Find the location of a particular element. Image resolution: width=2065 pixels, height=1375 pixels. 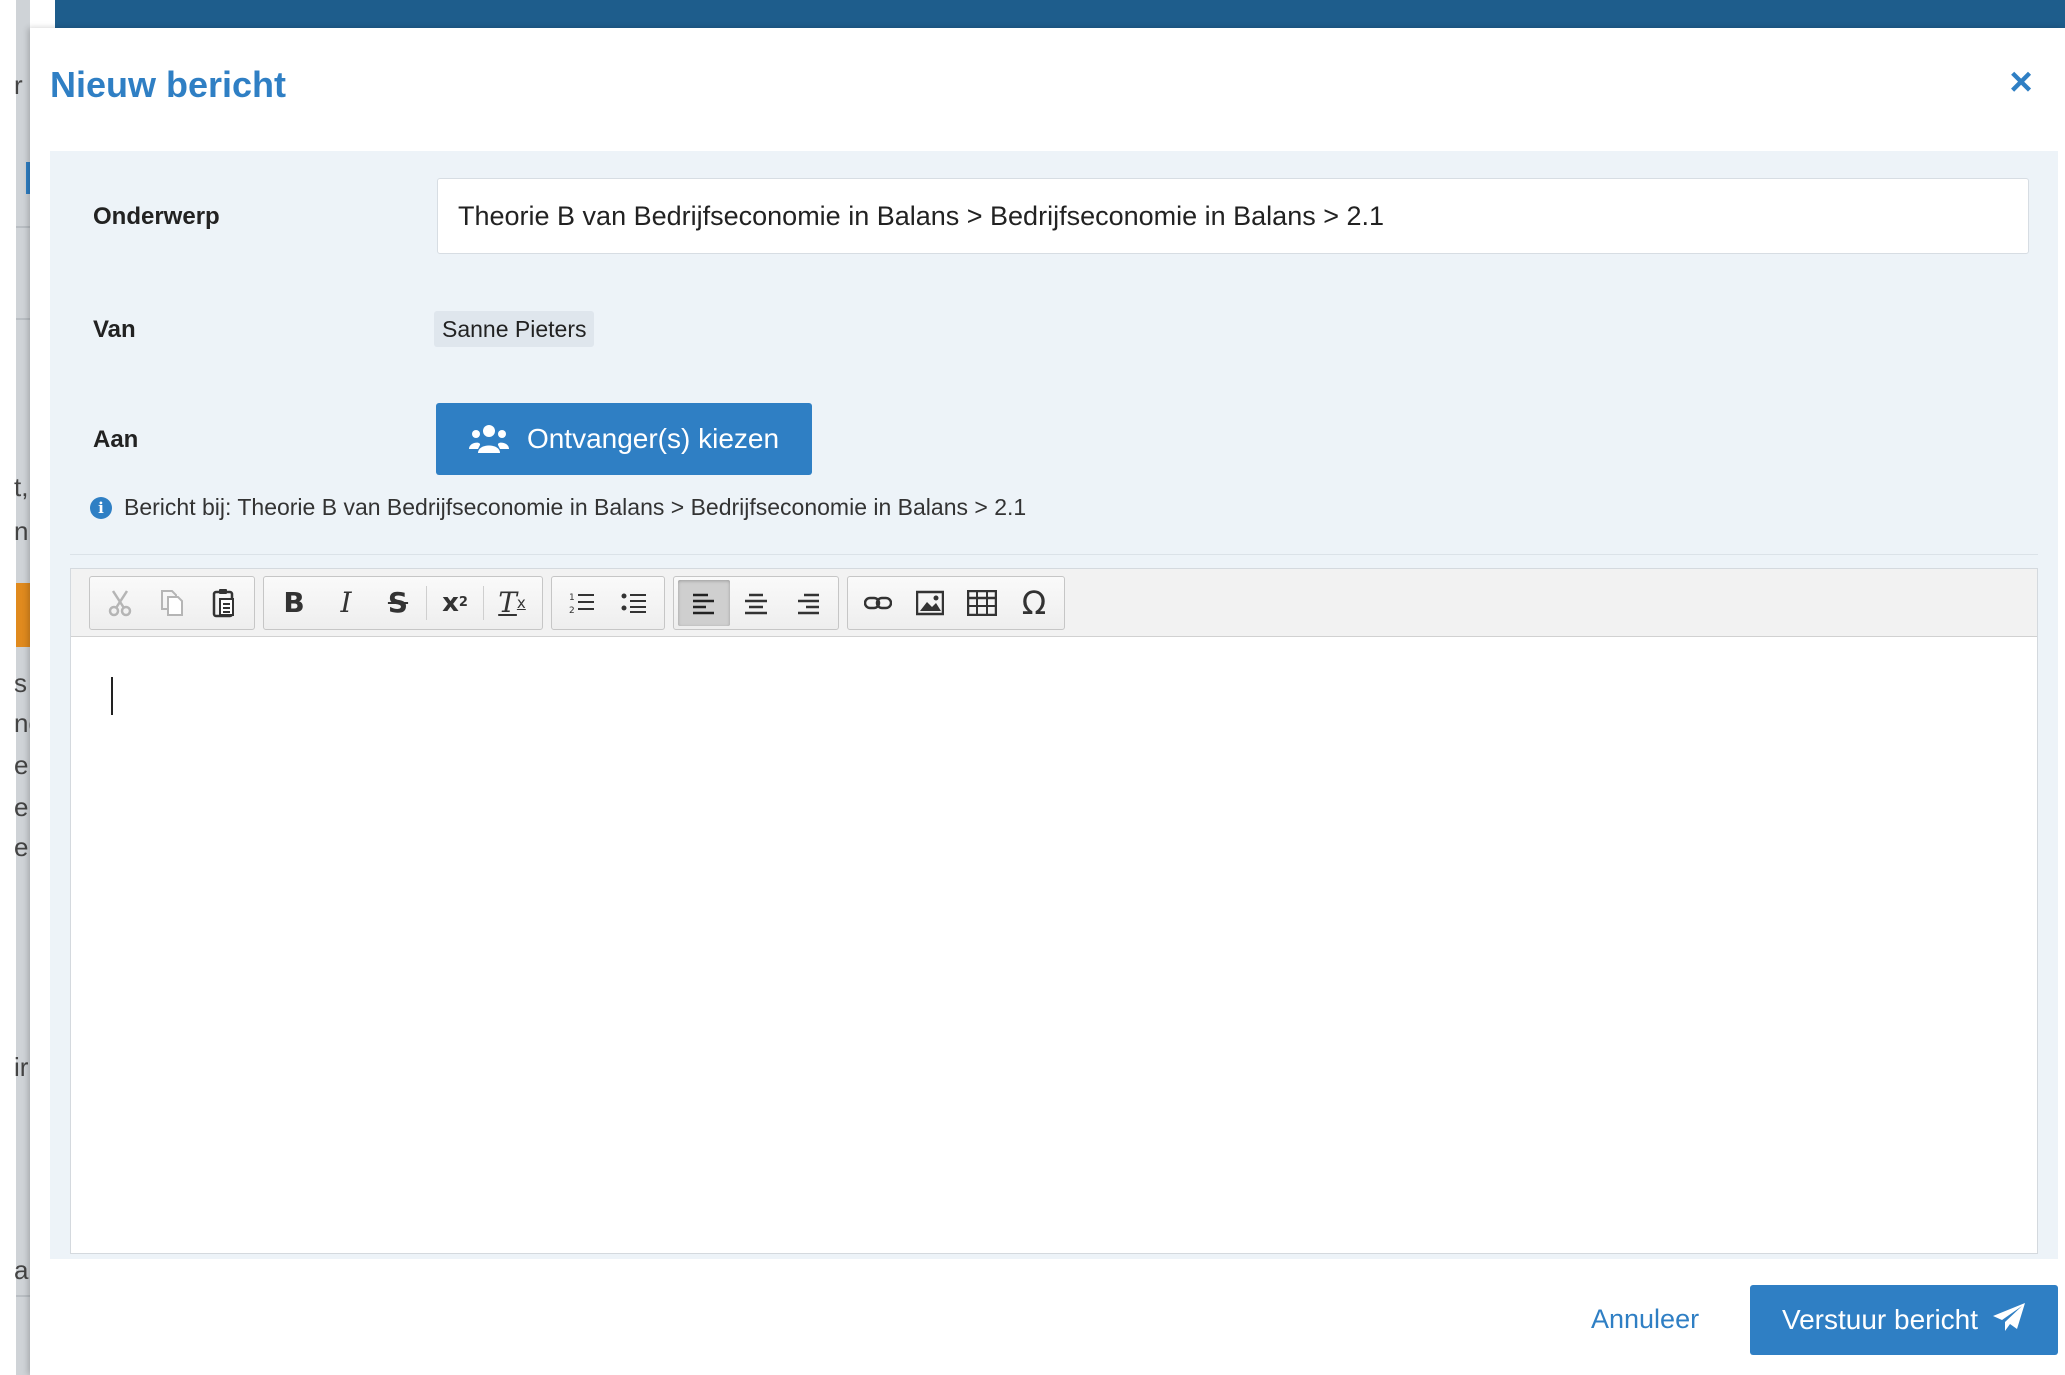

users-icon is located at coordinates (488, 439).